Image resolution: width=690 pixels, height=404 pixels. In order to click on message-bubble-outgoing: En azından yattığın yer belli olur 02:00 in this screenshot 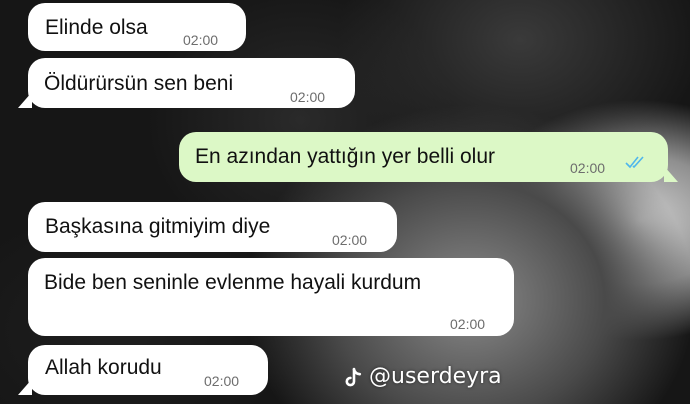, I will do `click(423, 157)`.